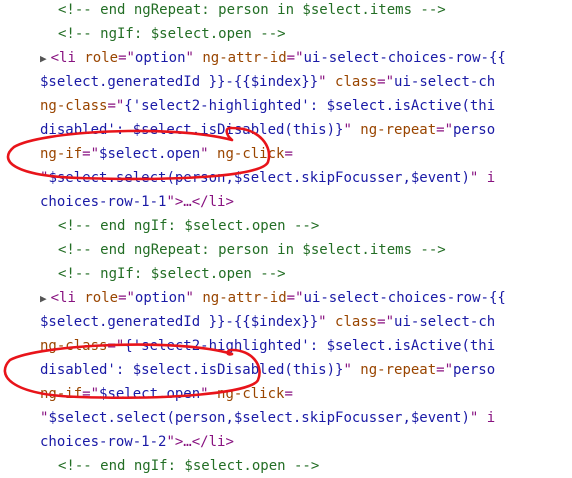 Image resolution: width=572 pixels, height=478 pixels. Describe the element at coordinates (103, 202) in the screenshot. I see `code-token-attr-value: choices-row-1-1` at that location.